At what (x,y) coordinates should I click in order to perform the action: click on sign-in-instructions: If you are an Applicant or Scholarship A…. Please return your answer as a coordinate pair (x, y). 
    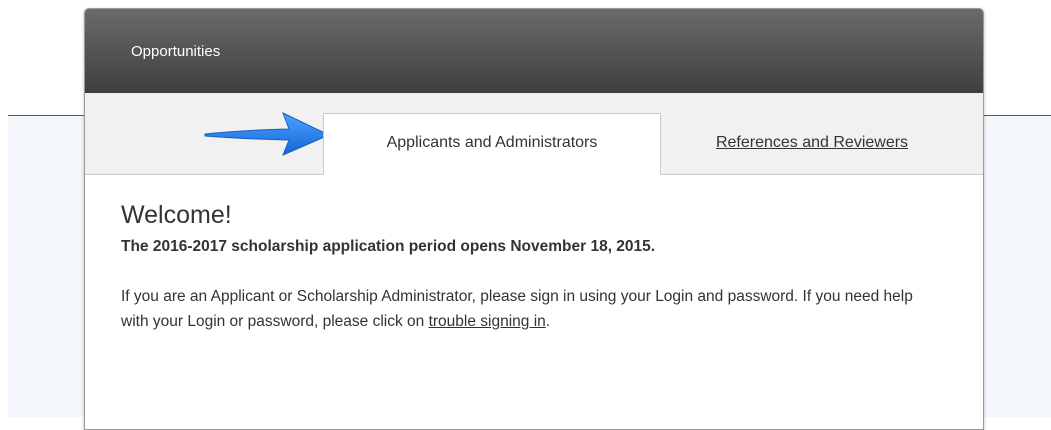
    Looking at the image, I should click on (526, 309).